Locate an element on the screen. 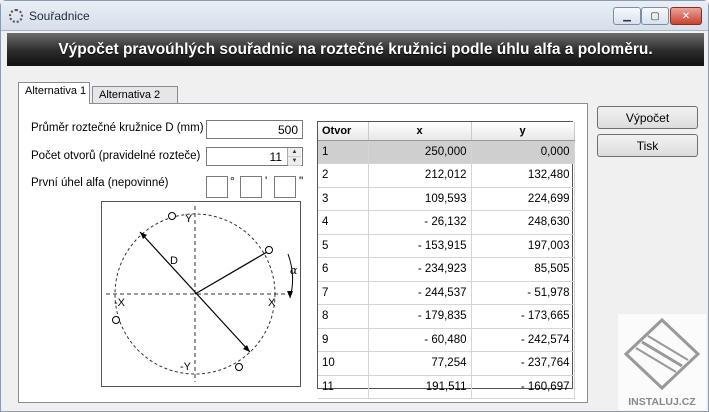 The image size is (709, 412). cell-y: 224,699 is located at coordinates (523, 199).